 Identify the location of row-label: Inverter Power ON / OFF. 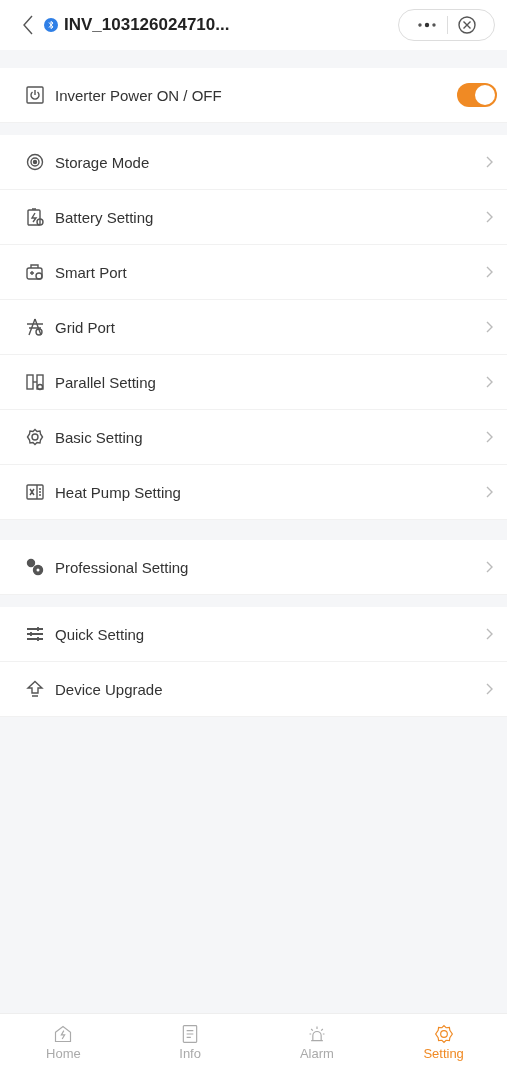
(139, 95).